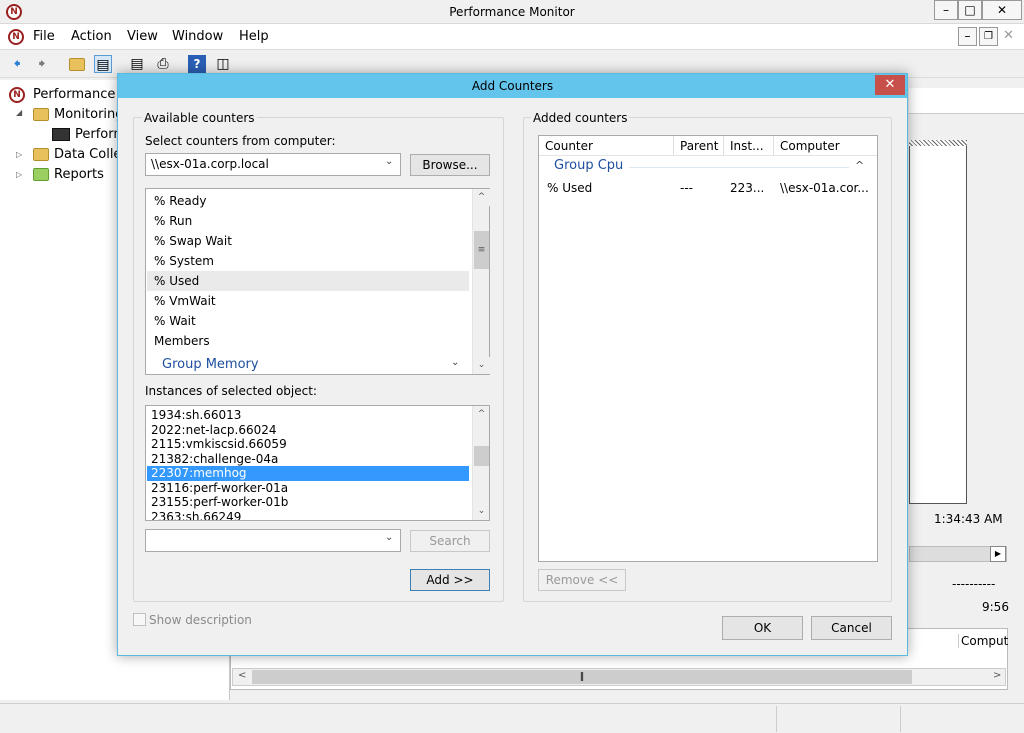  I want to click on menu-action: Action, so click(91, 36).